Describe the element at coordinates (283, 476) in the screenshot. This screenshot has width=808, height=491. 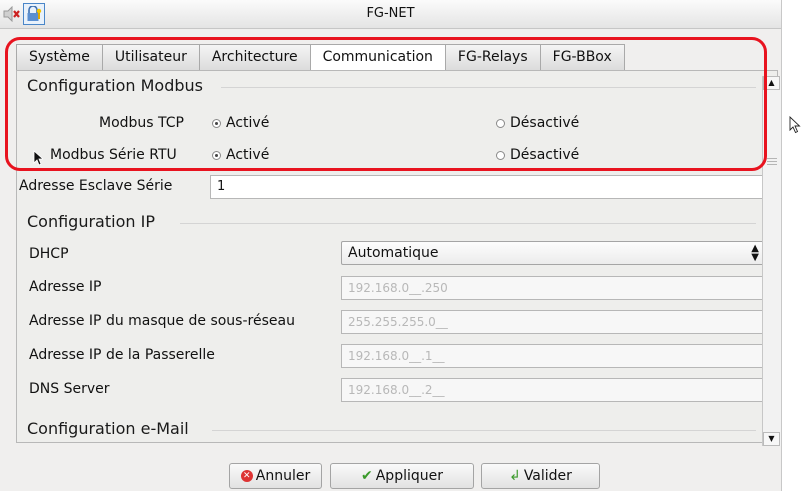
I see `cancel-button-label: Annuler` at that location.